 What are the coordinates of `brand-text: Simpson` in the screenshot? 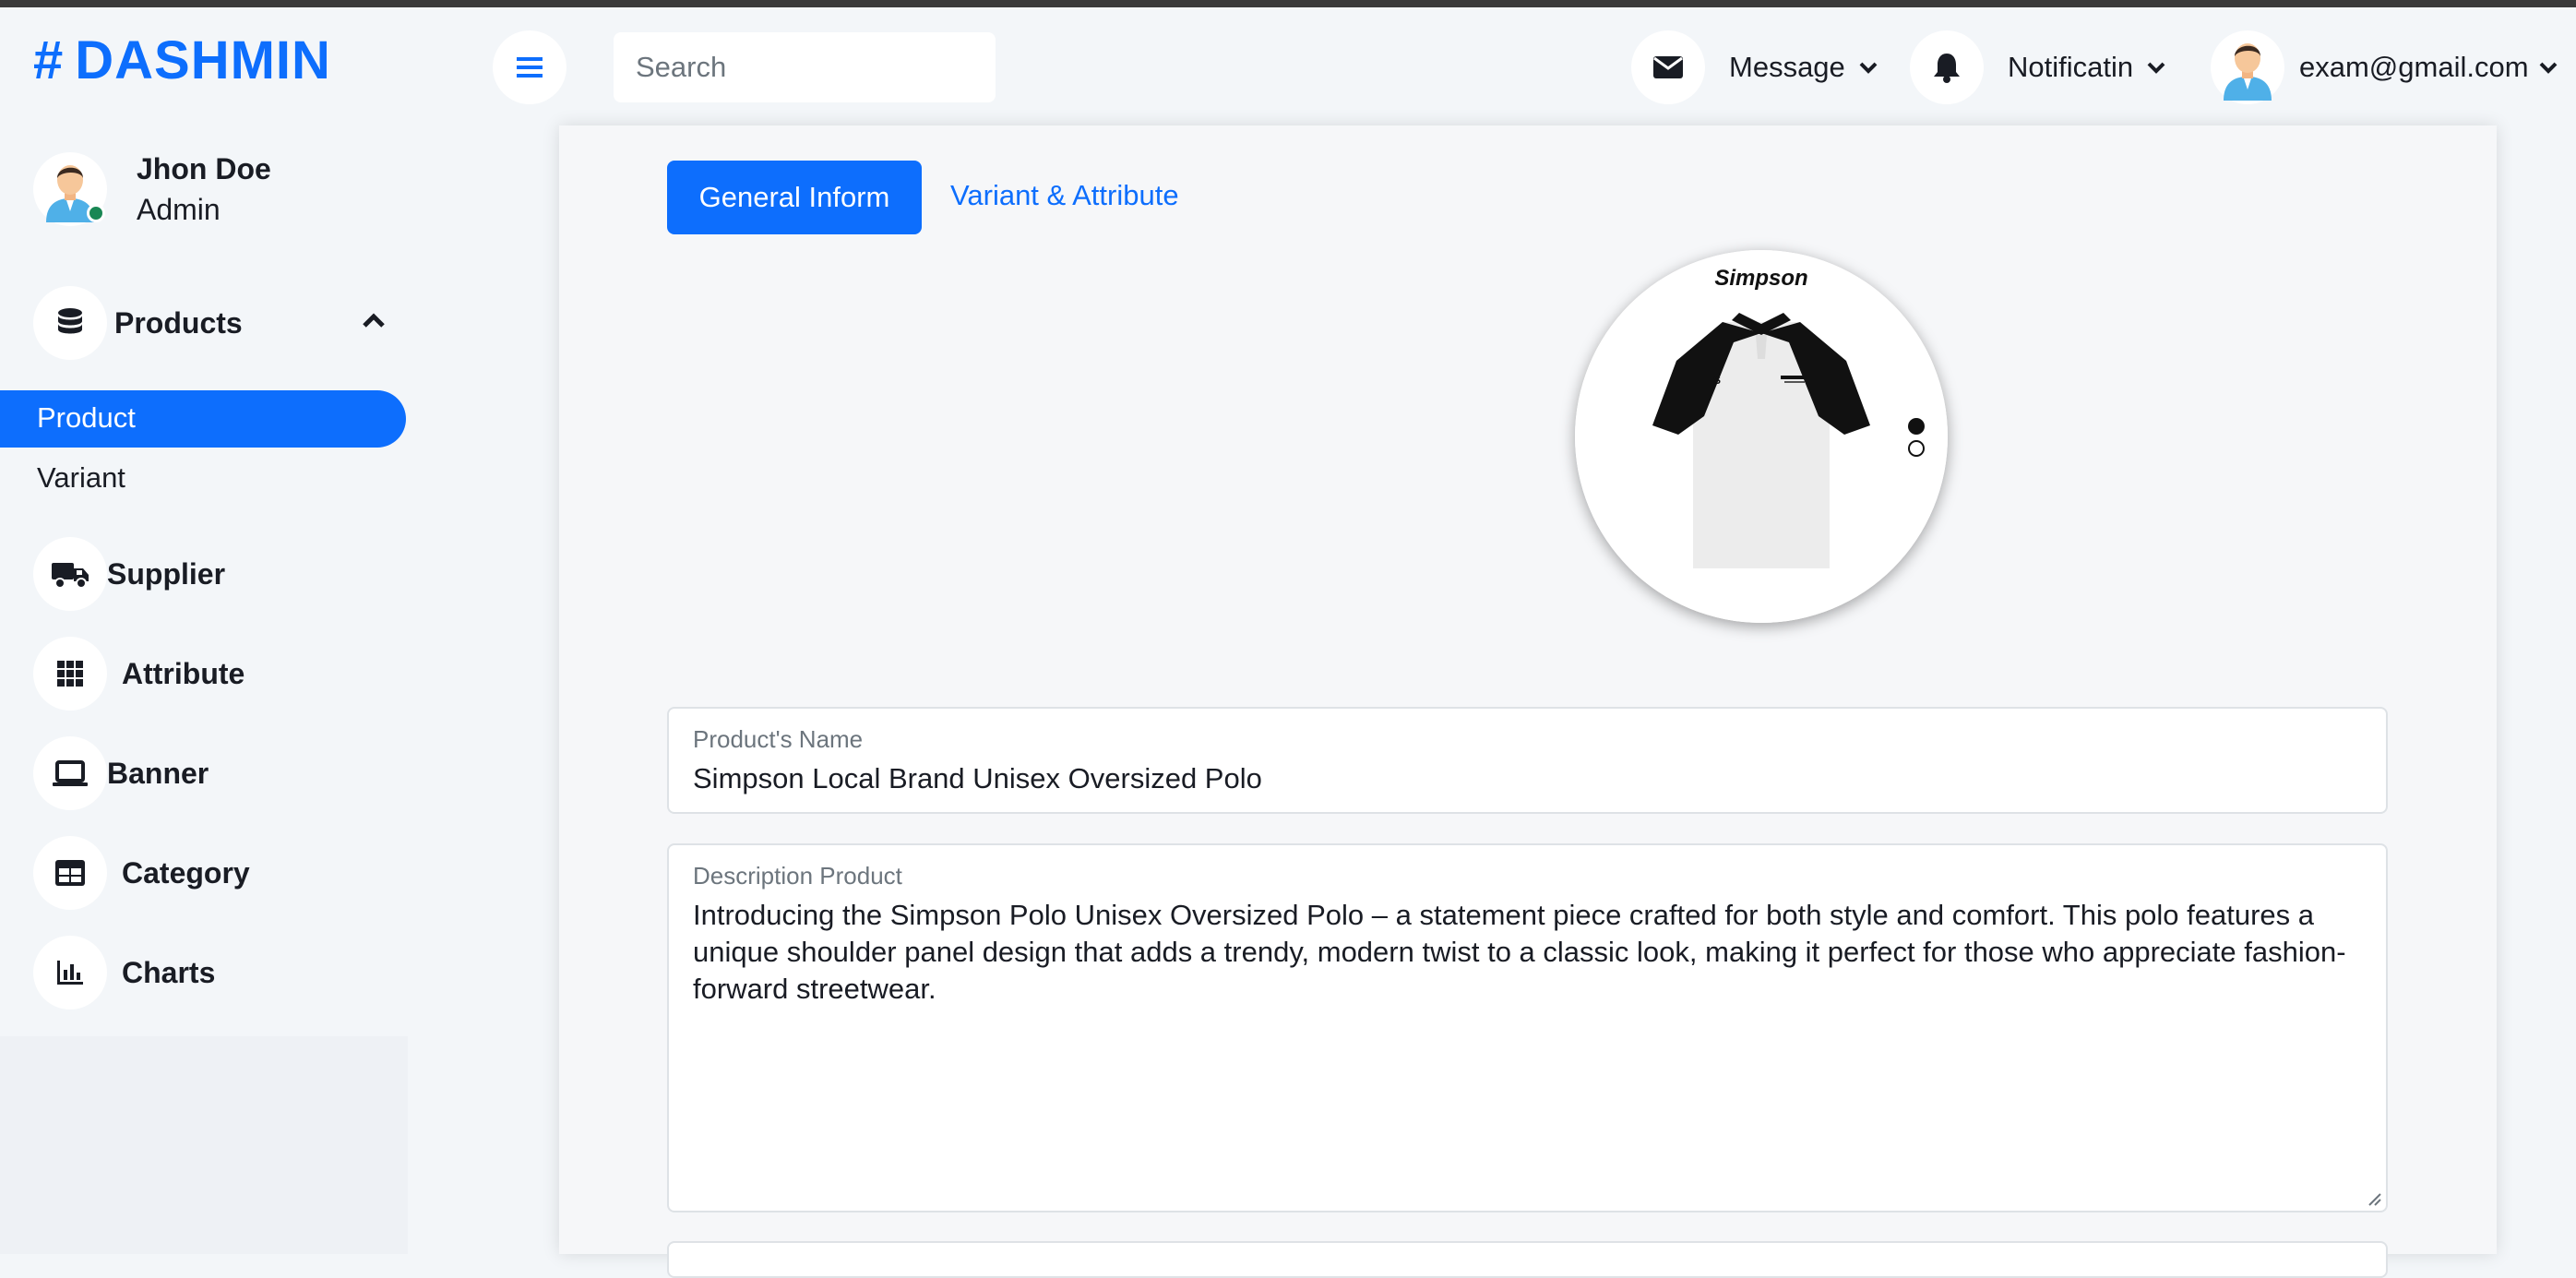 It's located at (1760, 278).